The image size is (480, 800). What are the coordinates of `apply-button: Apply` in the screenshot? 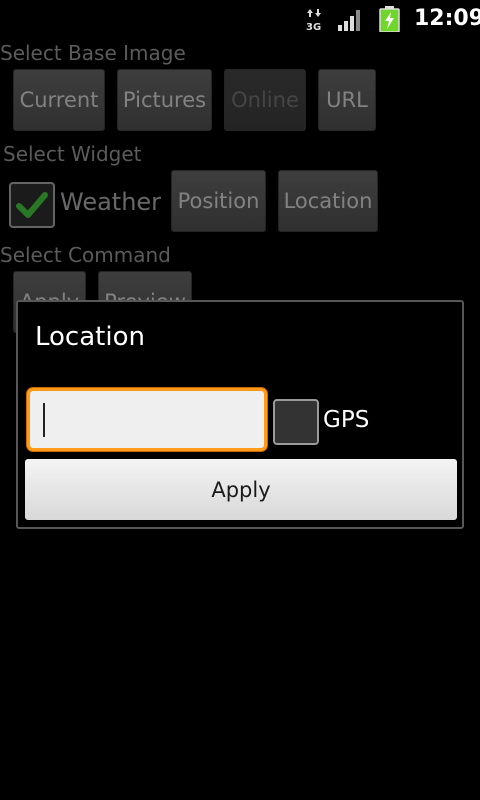 It's located at (241, 489).